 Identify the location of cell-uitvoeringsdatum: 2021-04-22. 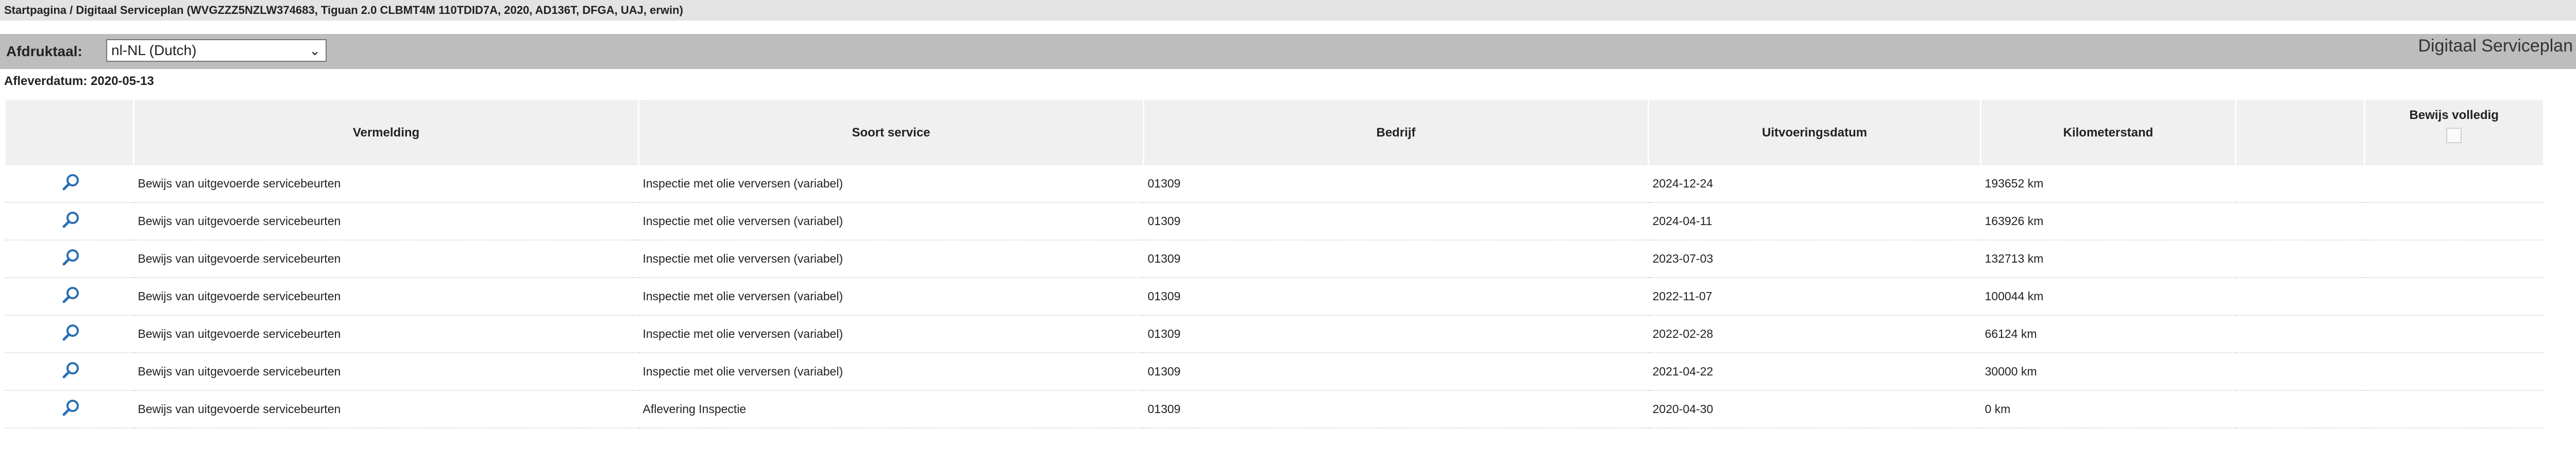
(1814, 372).